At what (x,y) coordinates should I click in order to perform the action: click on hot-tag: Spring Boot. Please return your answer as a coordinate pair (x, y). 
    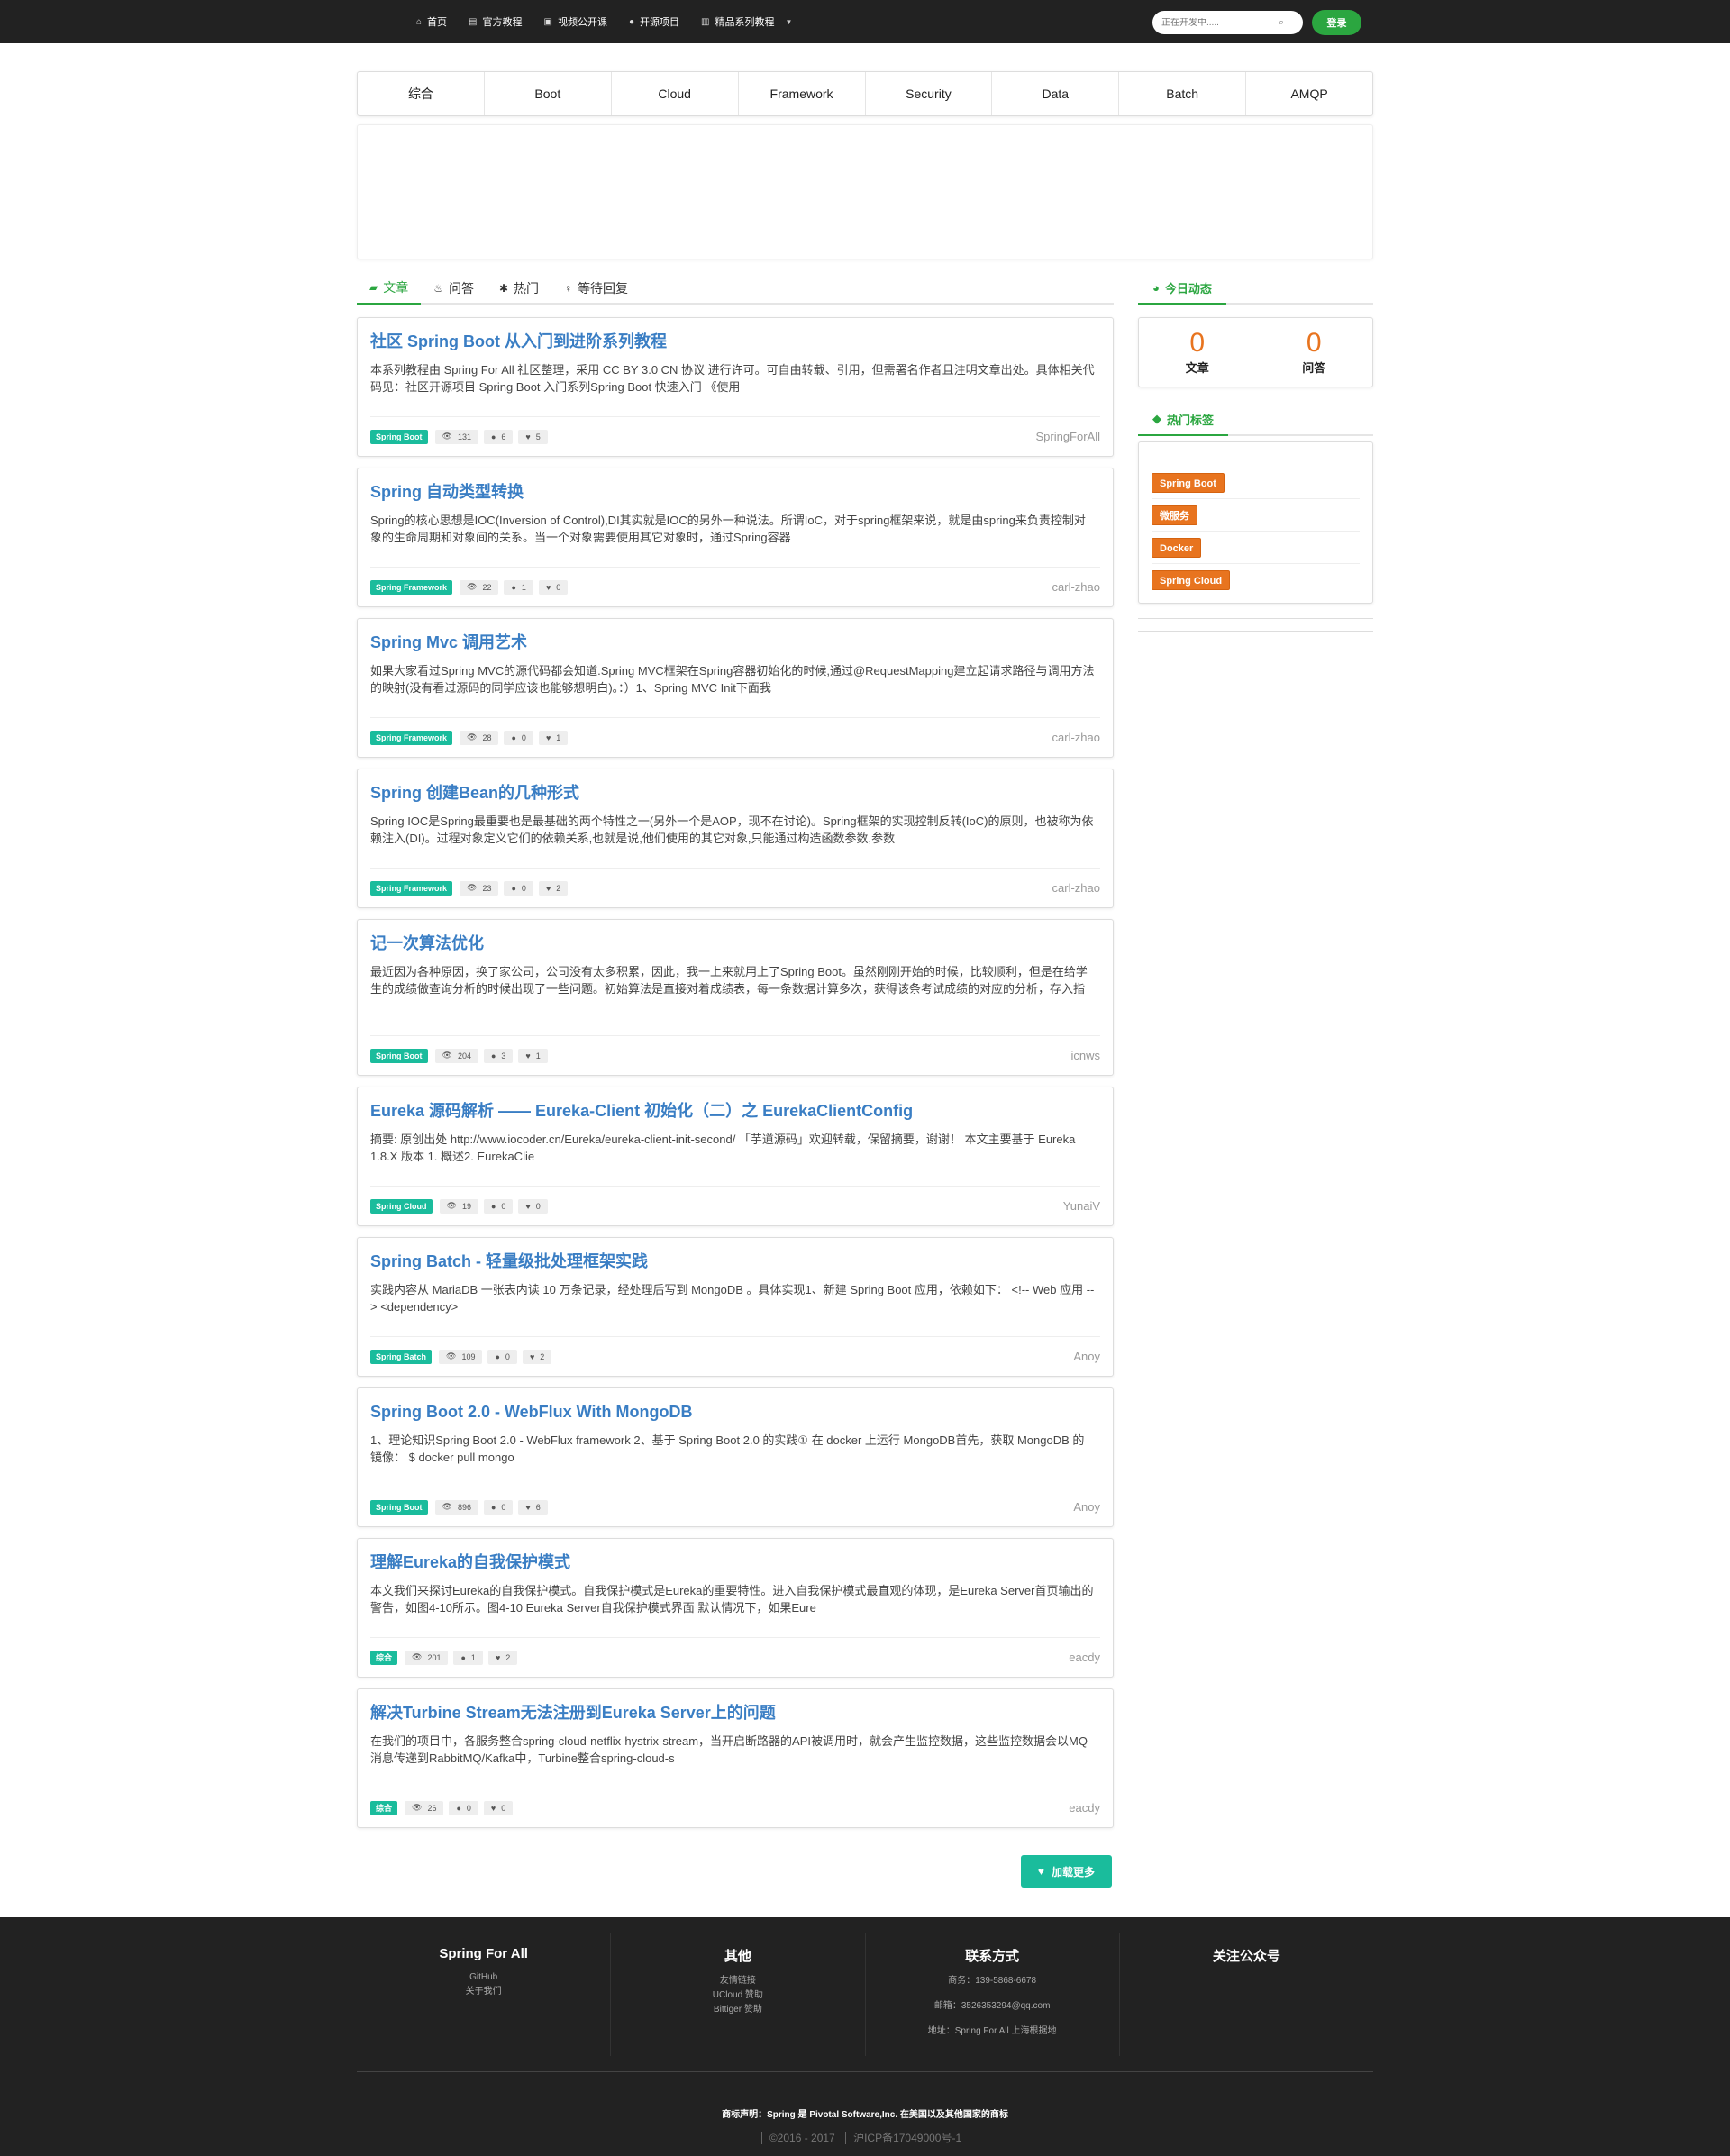
    Looking at the image, I should click on (1188, 482).